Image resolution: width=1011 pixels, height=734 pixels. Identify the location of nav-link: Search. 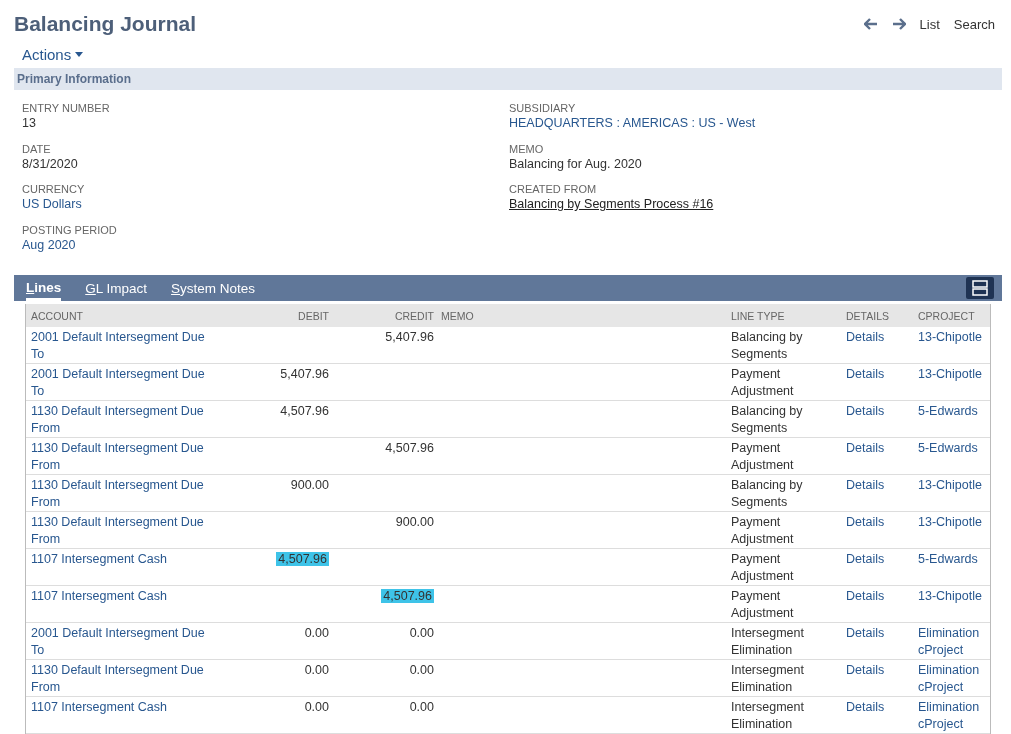
(974, 24).